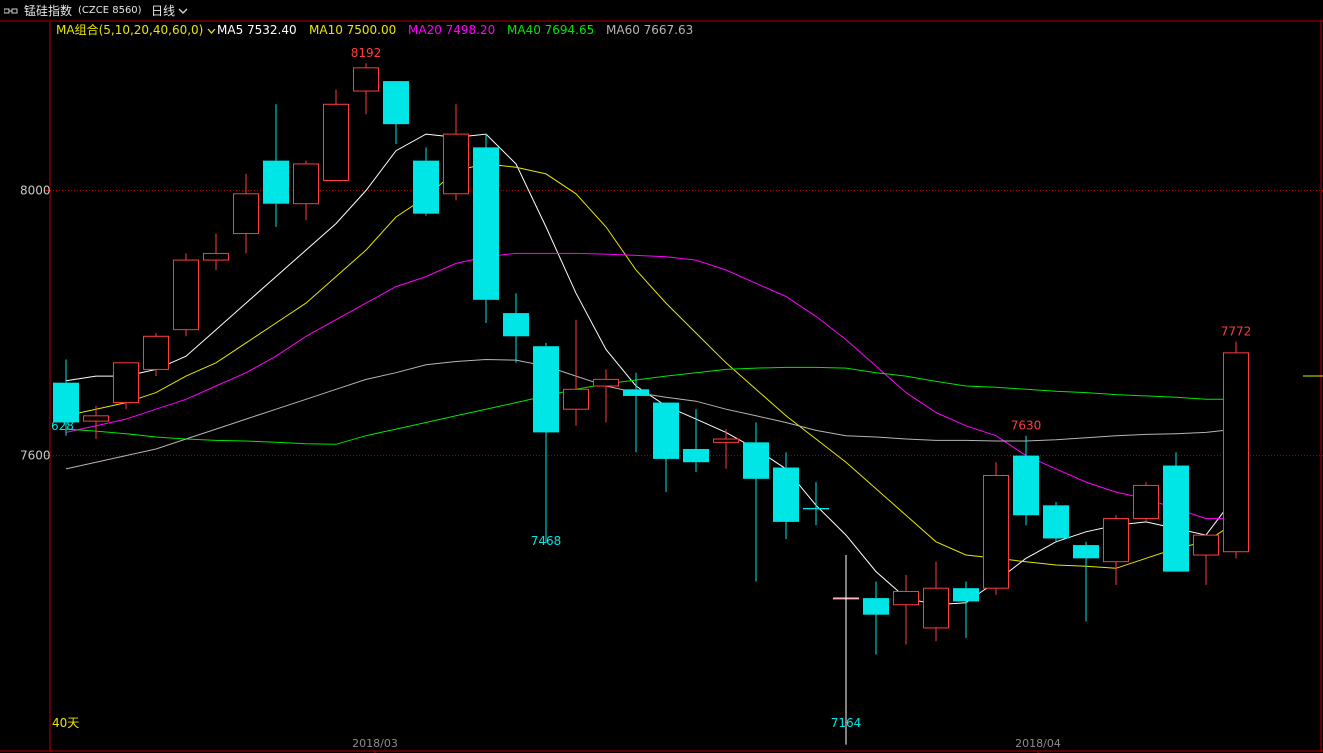 Image resolution: width=1323 pixels, height=753 pixels. Describe the element at coordinates (1026, 426) in the screenshot. I see `price-annotation: 7630` at that location.